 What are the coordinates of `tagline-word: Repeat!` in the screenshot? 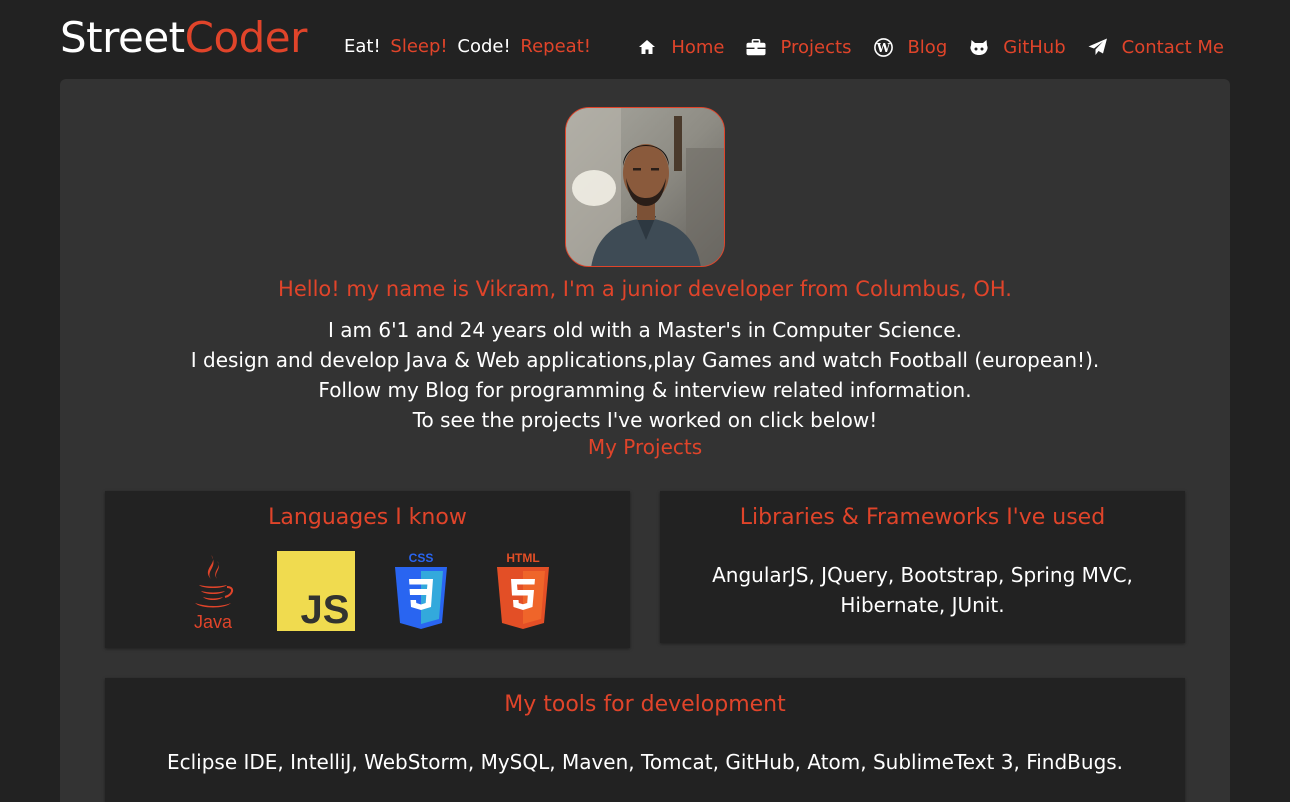 It's located at (555, 46).